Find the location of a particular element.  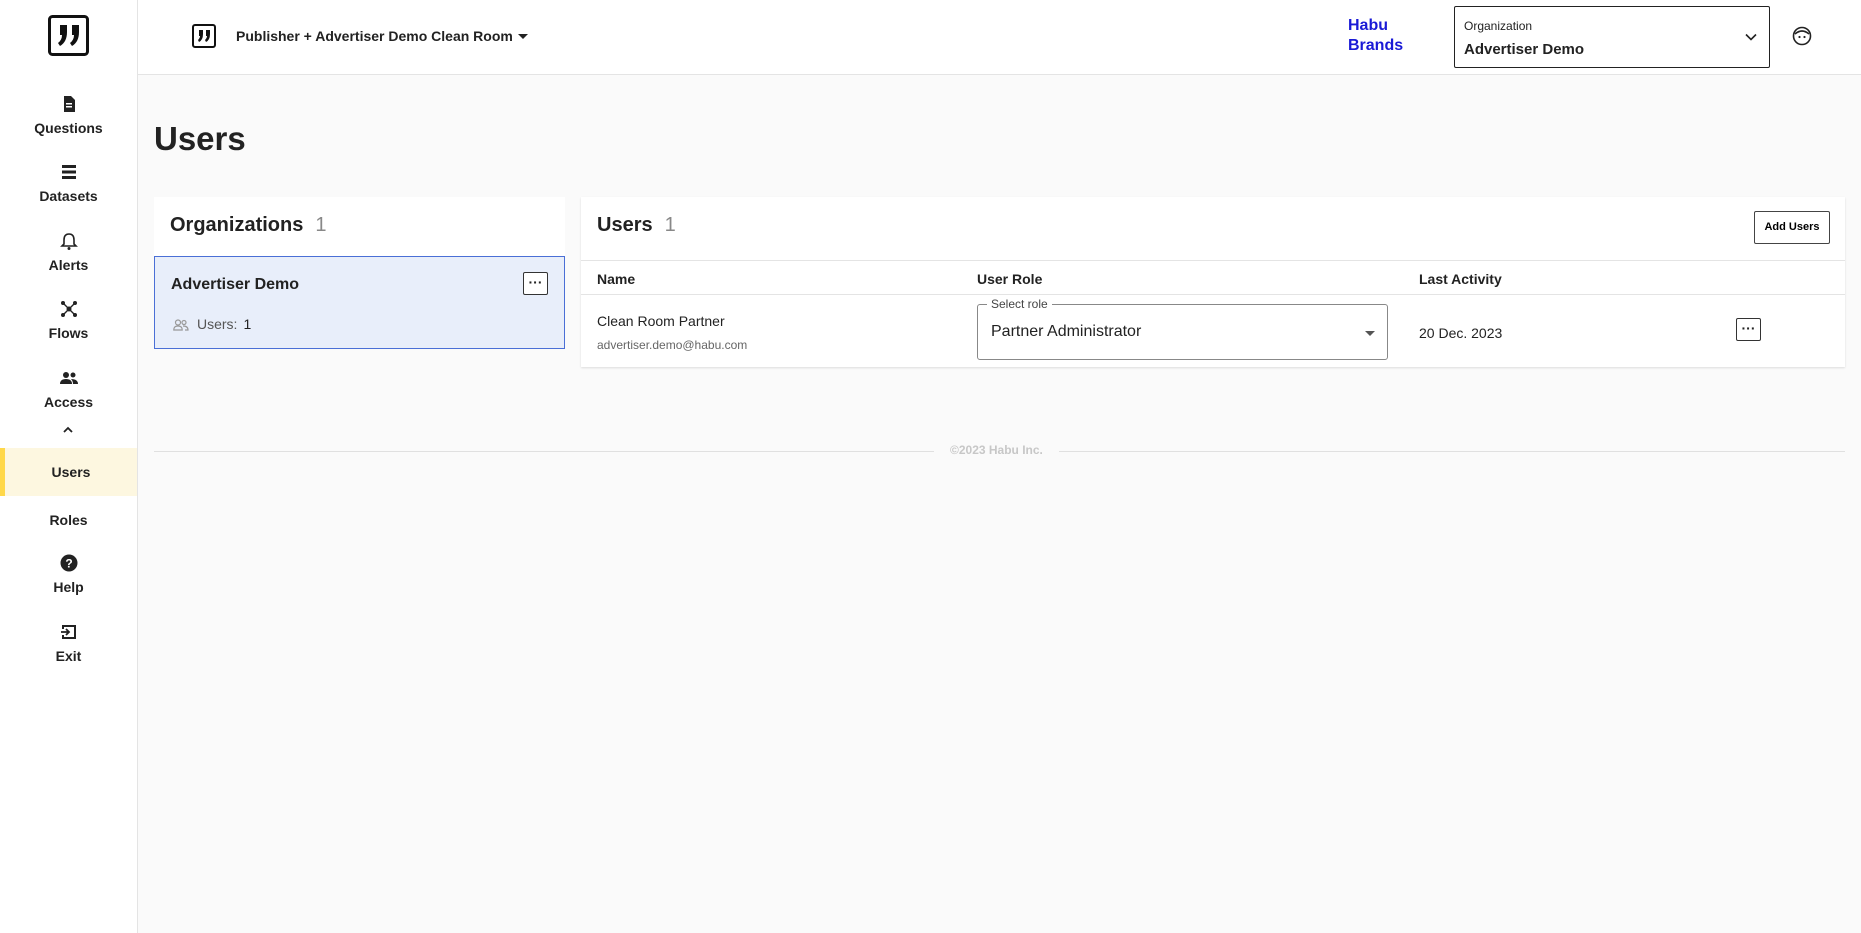

nav-access: Access is located at coordinates (68, 389).